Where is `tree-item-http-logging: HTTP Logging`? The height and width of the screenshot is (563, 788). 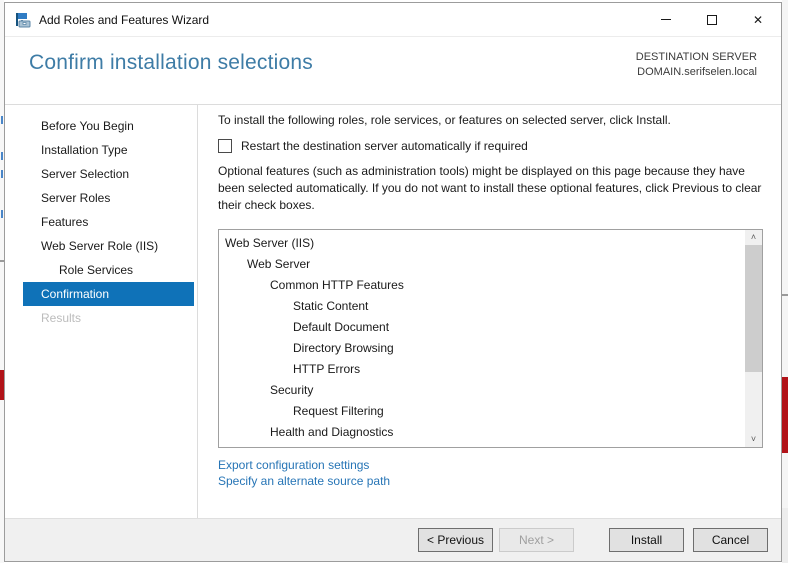
tree-item-http-logging: HTTP Logging is located at coordinates (490, 445).